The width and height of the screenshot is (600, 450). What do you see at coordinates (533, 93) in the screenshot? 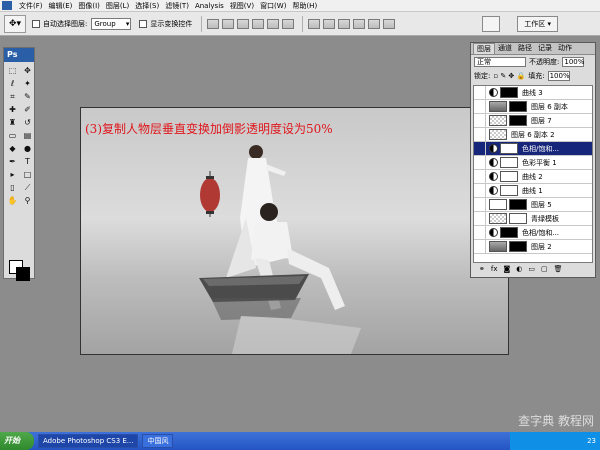
I see `layer-row: 曲线 3` at bounding box center [533, 93].